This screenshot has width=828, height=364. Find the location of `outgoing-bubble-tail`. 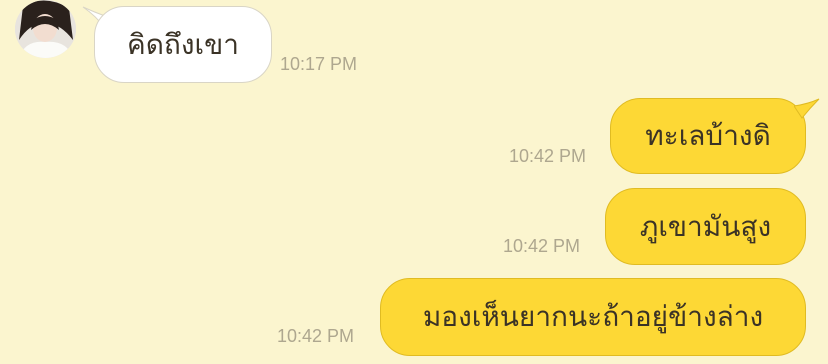

outgoing-bubble-tail is located at coordinates (807, 108).